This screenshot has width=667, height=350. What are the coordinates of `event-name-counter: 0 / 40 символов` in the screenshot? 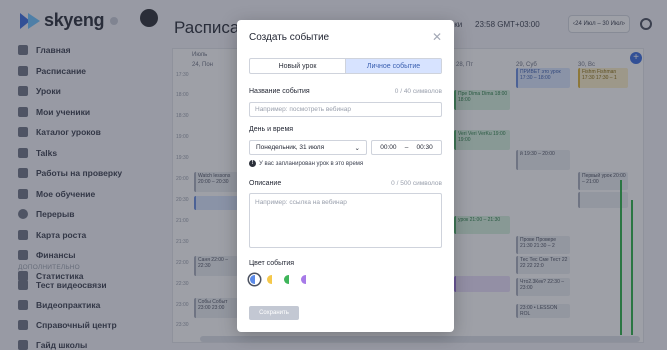 It's located at (418, 91).